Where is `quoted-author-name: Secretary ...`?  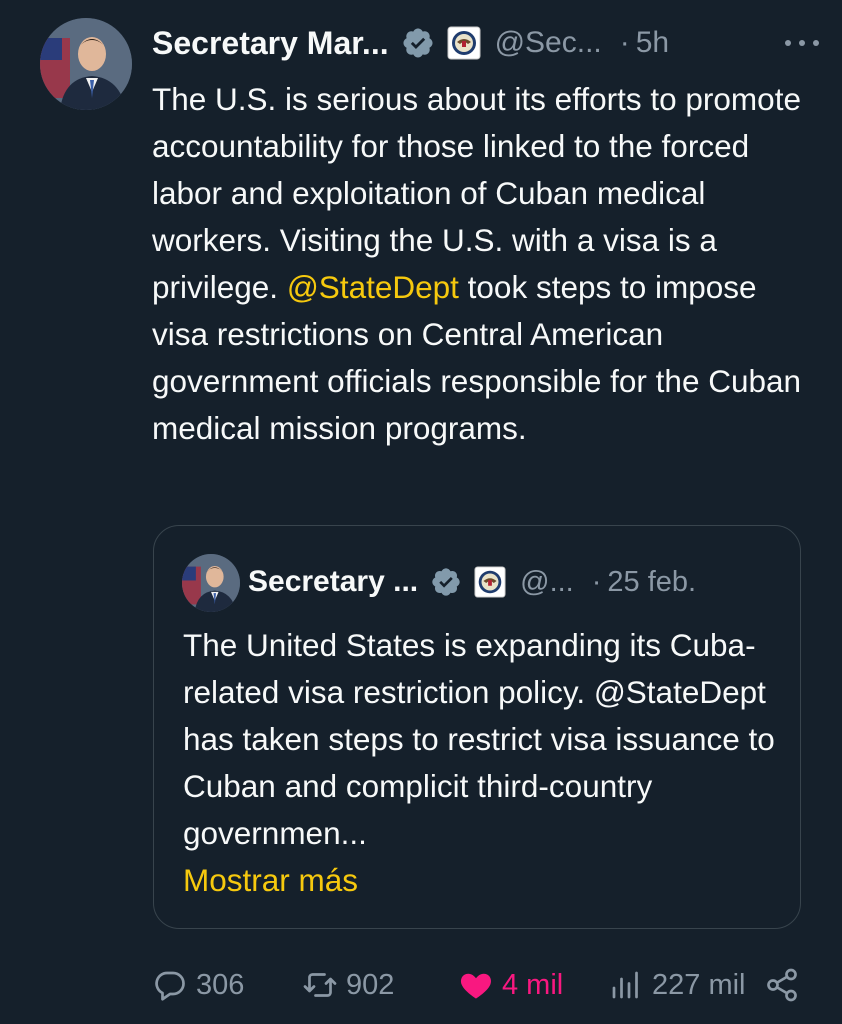 quoted-author-name: Secretary ... is located at coordinates (333, 582).